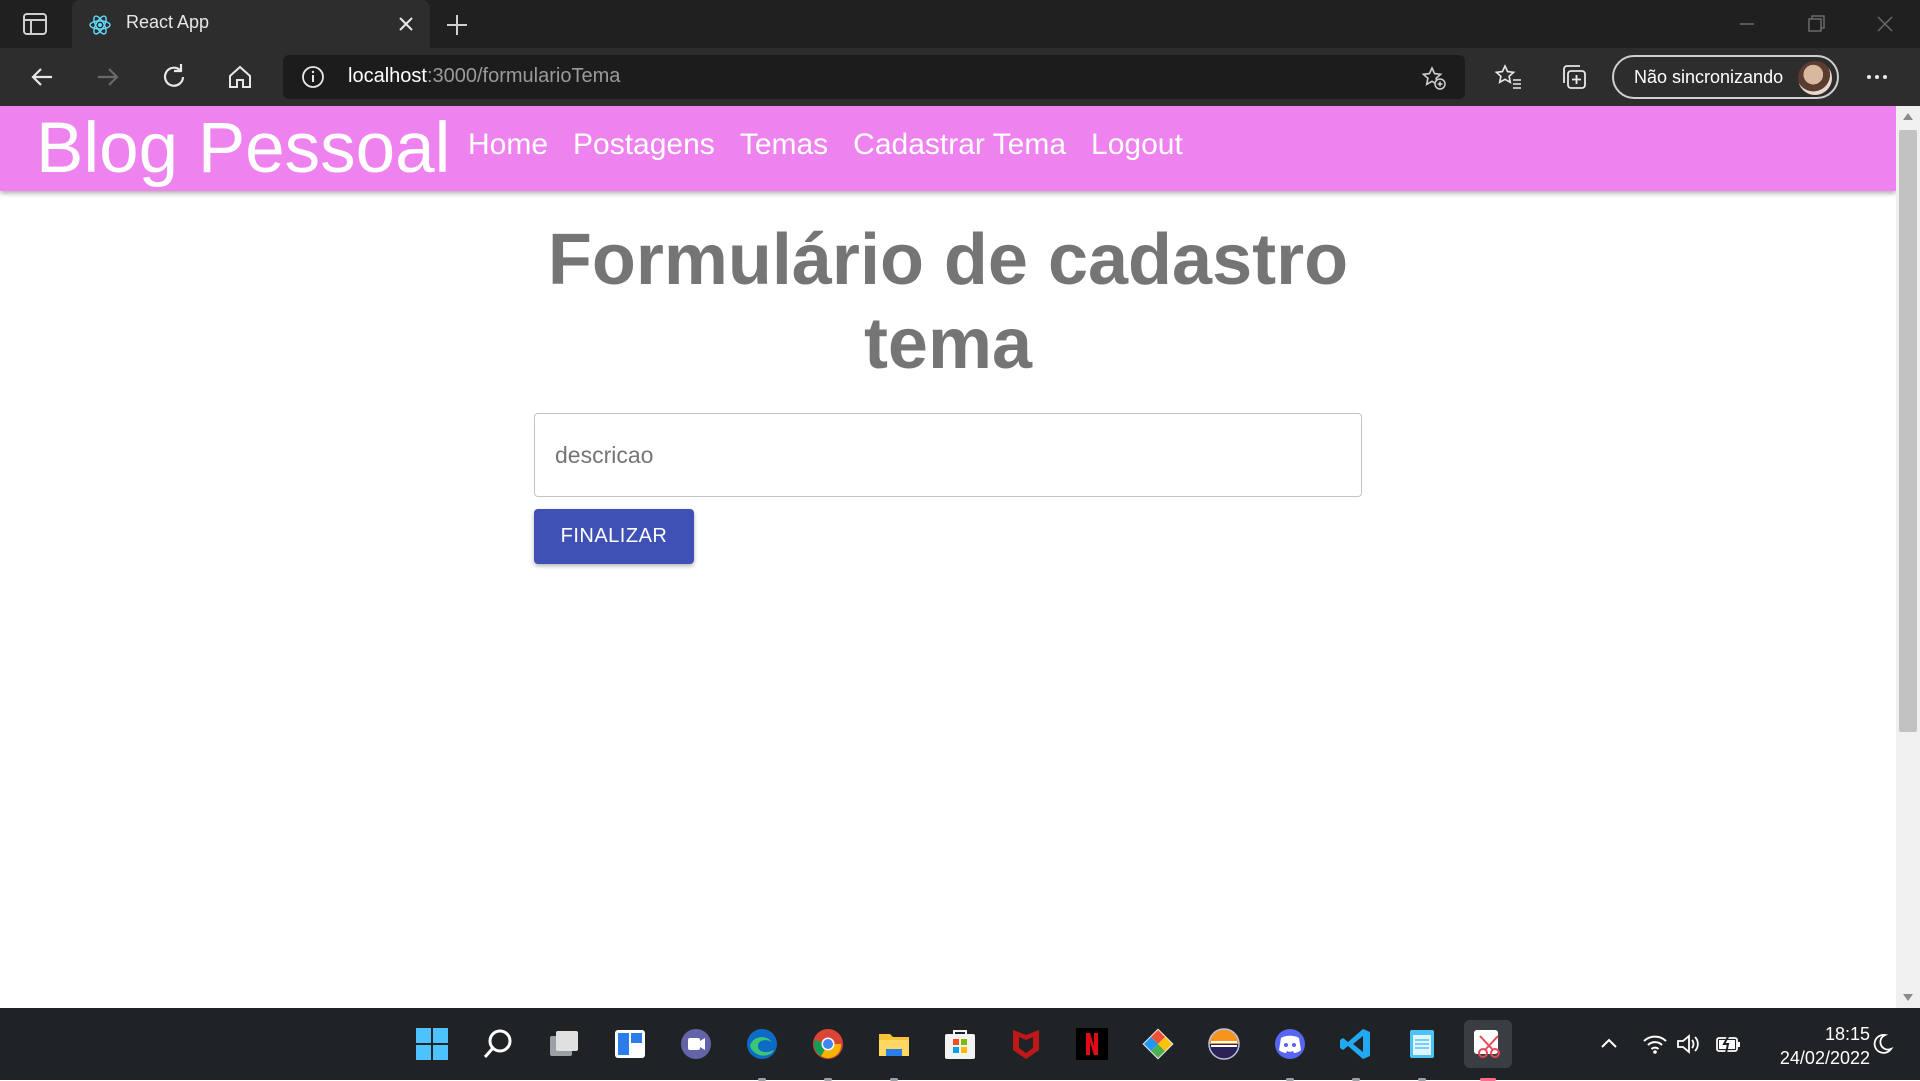  I want to click on teams-chat-button, so click(696, 1044).